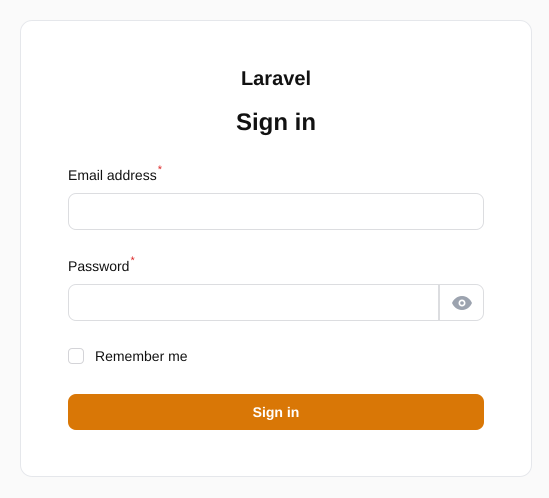  I want to click on eye-icon, so click(462, 303).